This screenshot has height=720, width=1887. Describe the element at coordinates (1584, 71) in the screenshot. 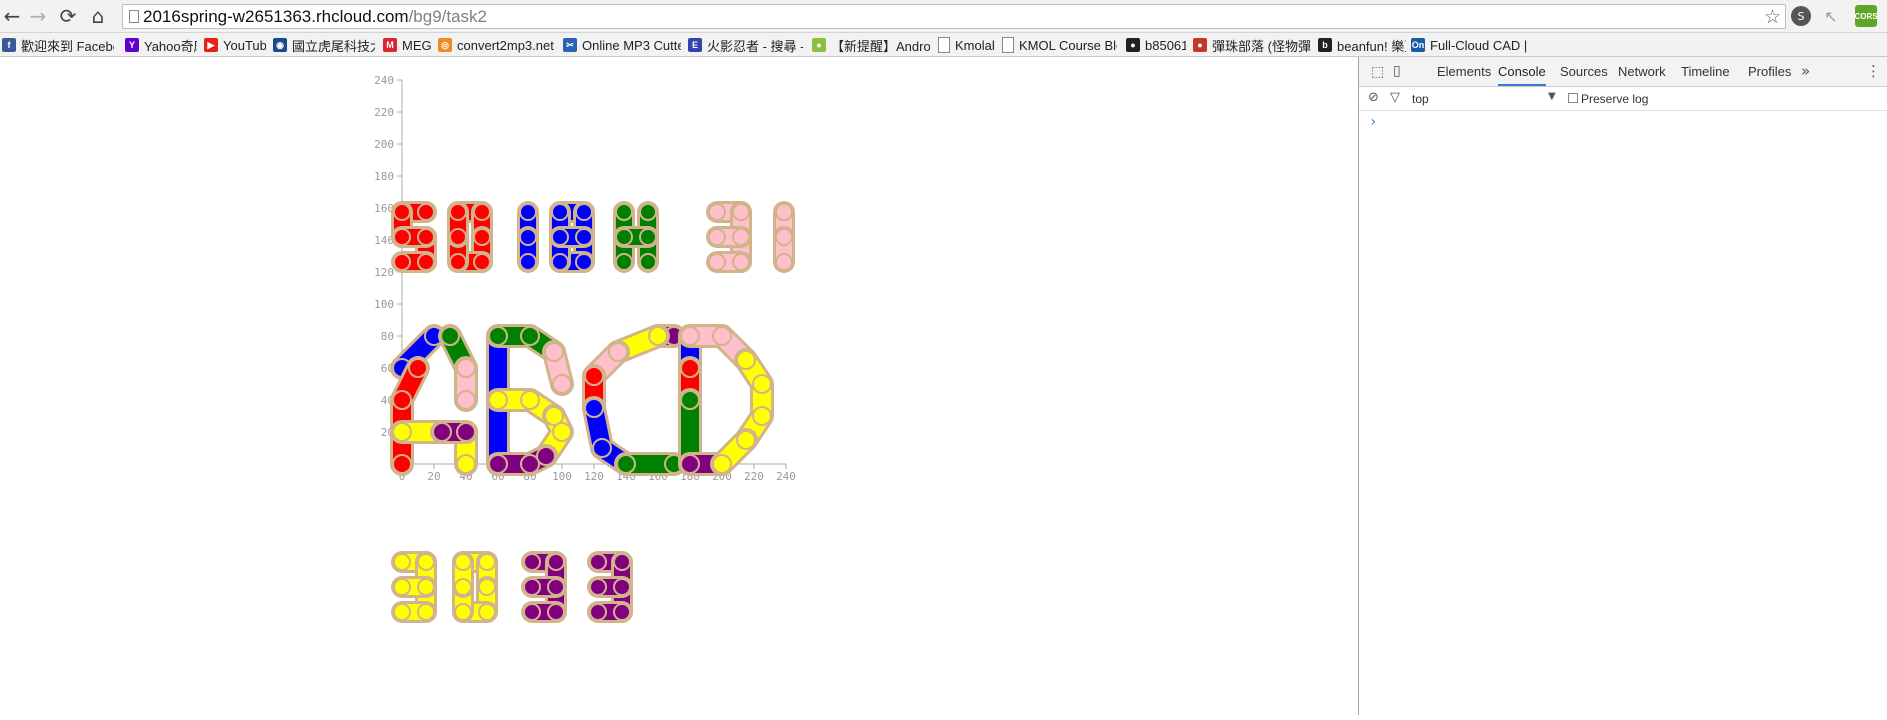

I see `tab-sources: Sources` at that location.